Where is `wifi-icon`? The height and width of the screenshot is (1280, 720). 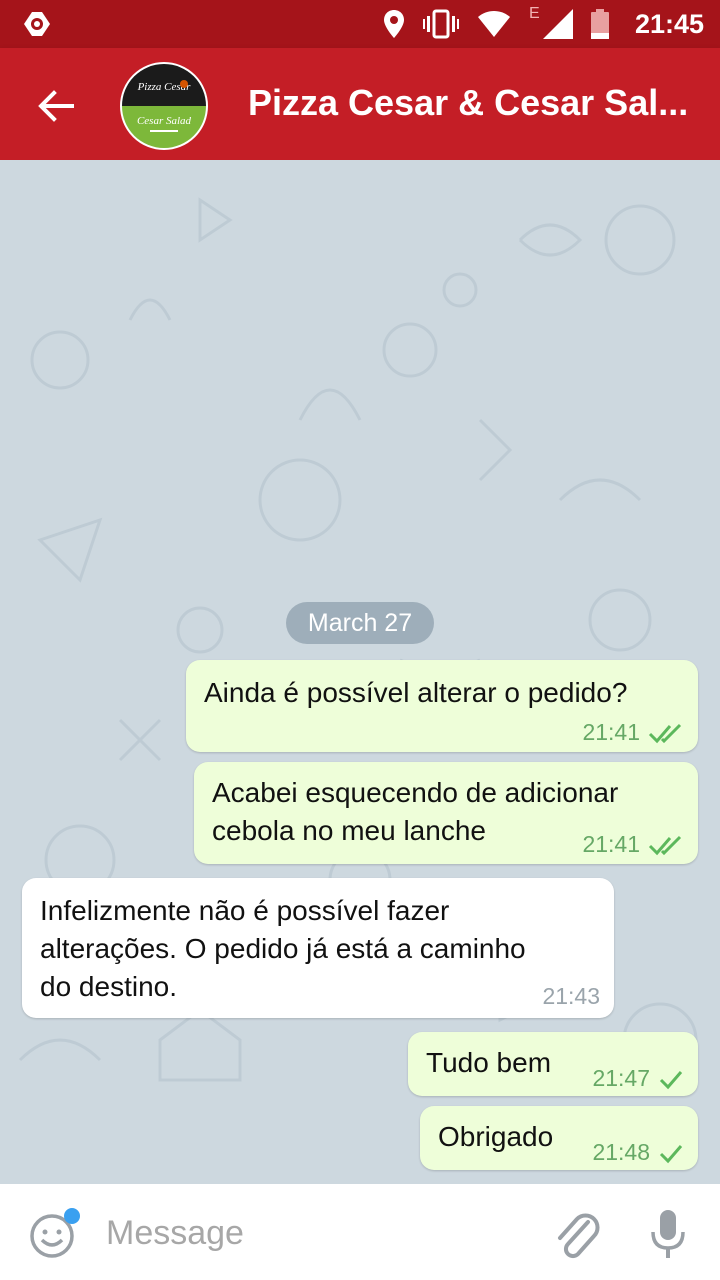
wifi-icon is located at coordinates (493, 24).